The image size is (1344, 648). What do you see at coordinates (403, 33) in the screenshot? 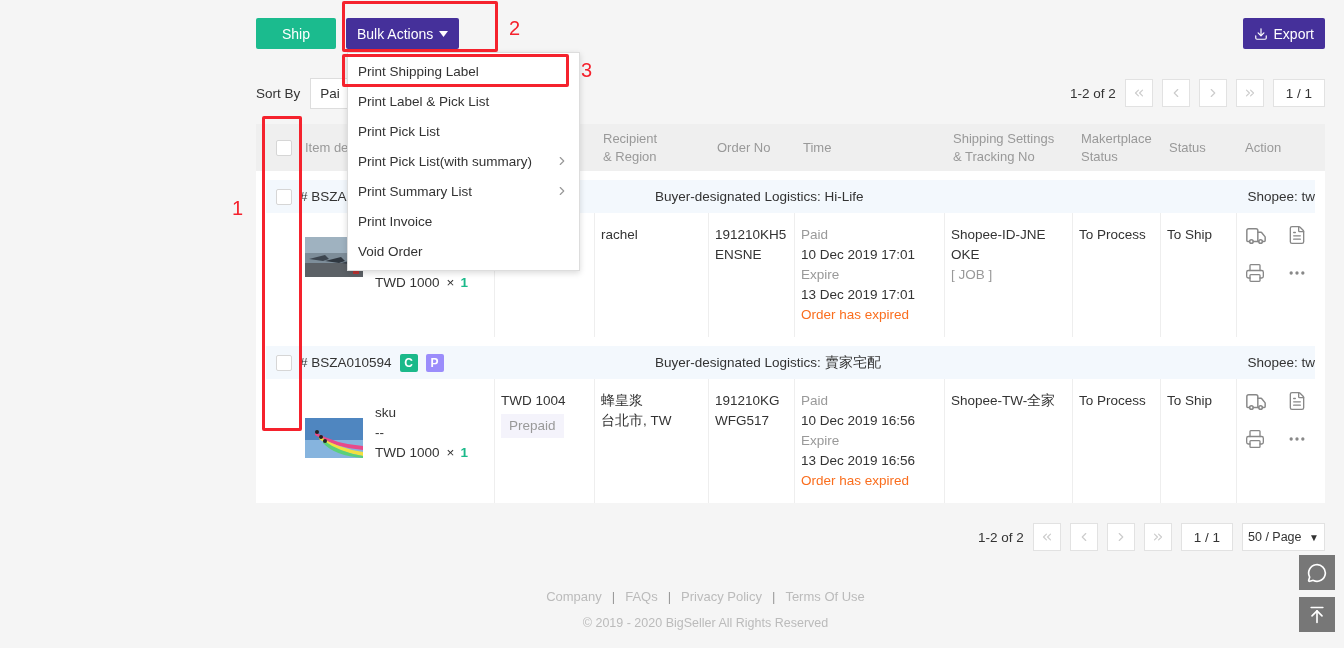
I see `bulk-actions-button: Bulk Actions` at bounding box center [403, 33].